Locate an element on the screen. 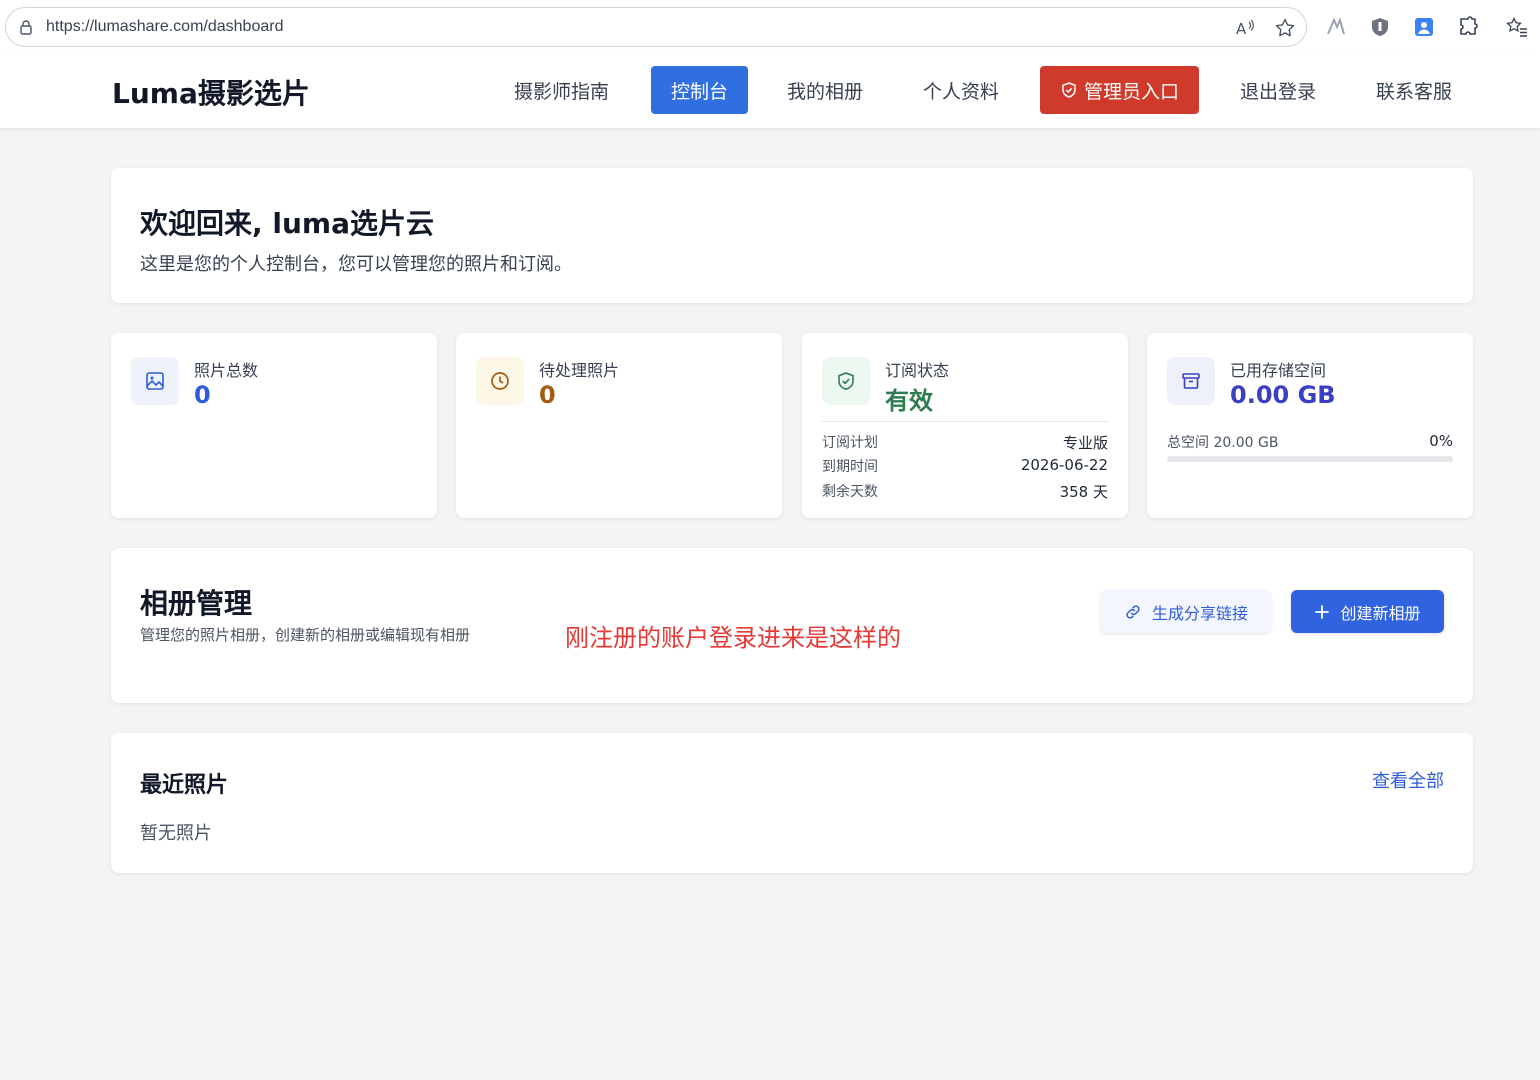 The width and height of the screenshot is (1540, 1080). nav-my-albums: 我的相册 is located at coordinates (825, 90).